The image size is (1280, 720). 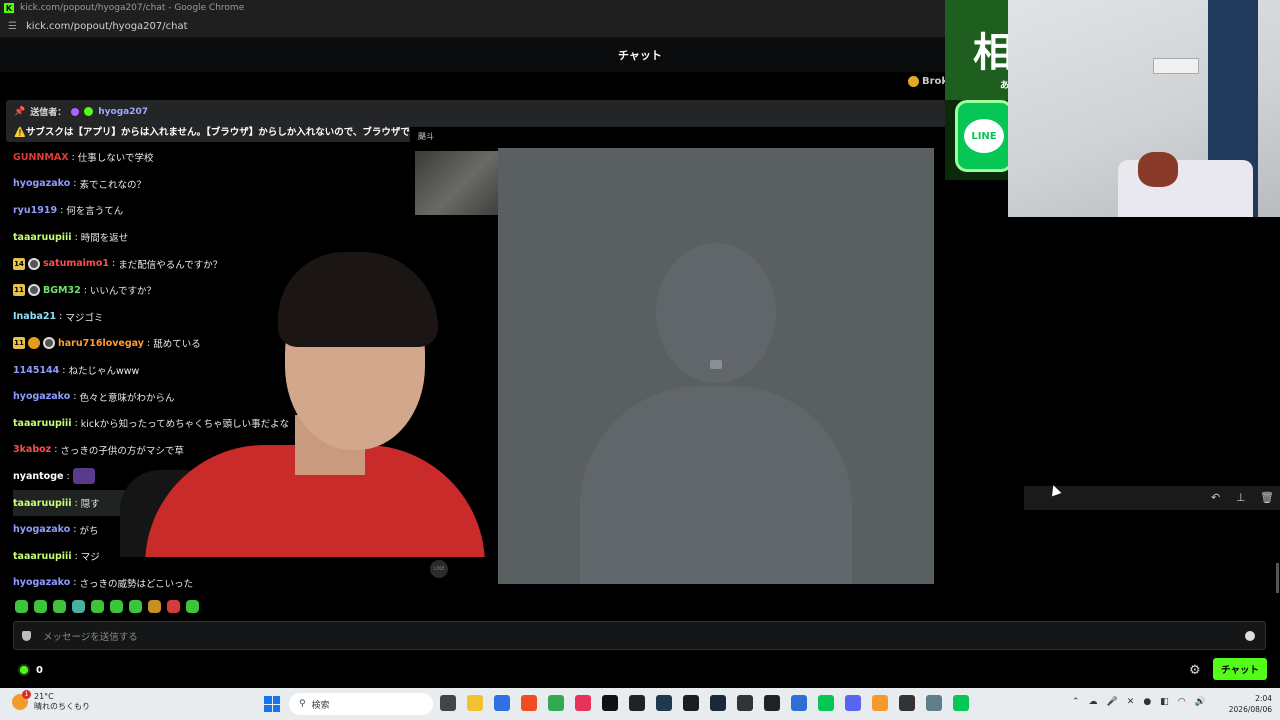 What do you see at coordinates (610, 703) in the screenshot?
I see `tiktok-icon` at bounding box center [610, 703].